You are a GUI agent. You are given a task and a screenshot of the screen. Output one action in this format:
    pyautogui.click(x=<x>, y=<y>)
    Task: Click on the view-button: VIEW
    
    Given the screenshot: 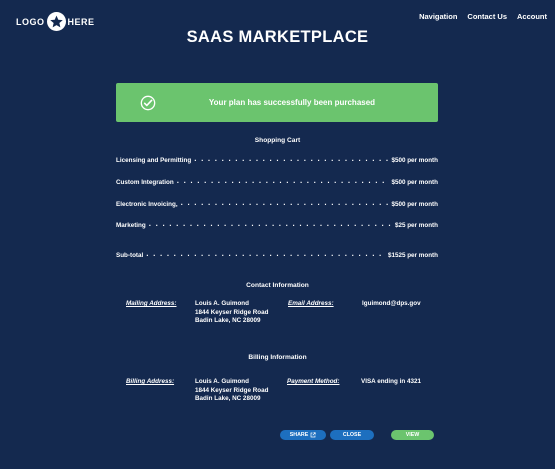 What is the action you would take?
    pyautogui.click(x=412, y=435)
    